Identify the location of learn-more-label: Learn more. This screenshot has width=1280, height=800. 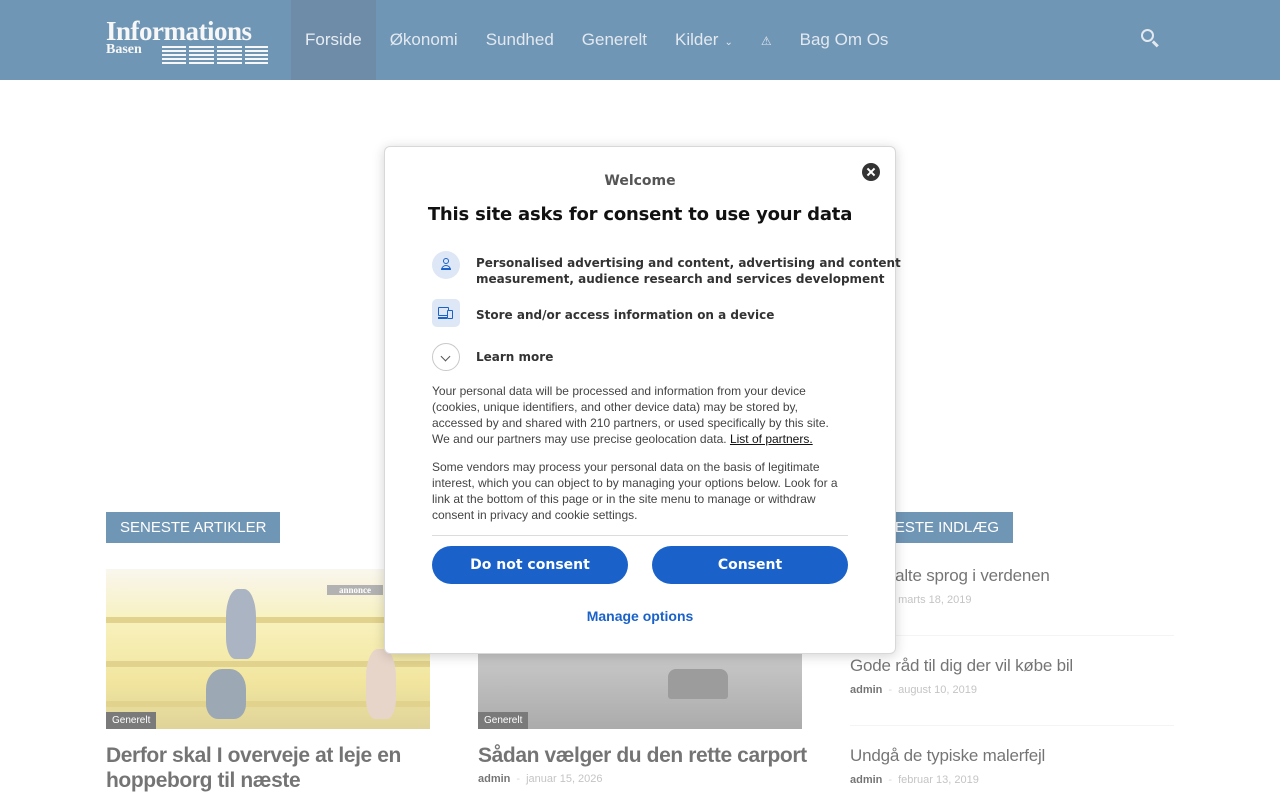
(514, 357).